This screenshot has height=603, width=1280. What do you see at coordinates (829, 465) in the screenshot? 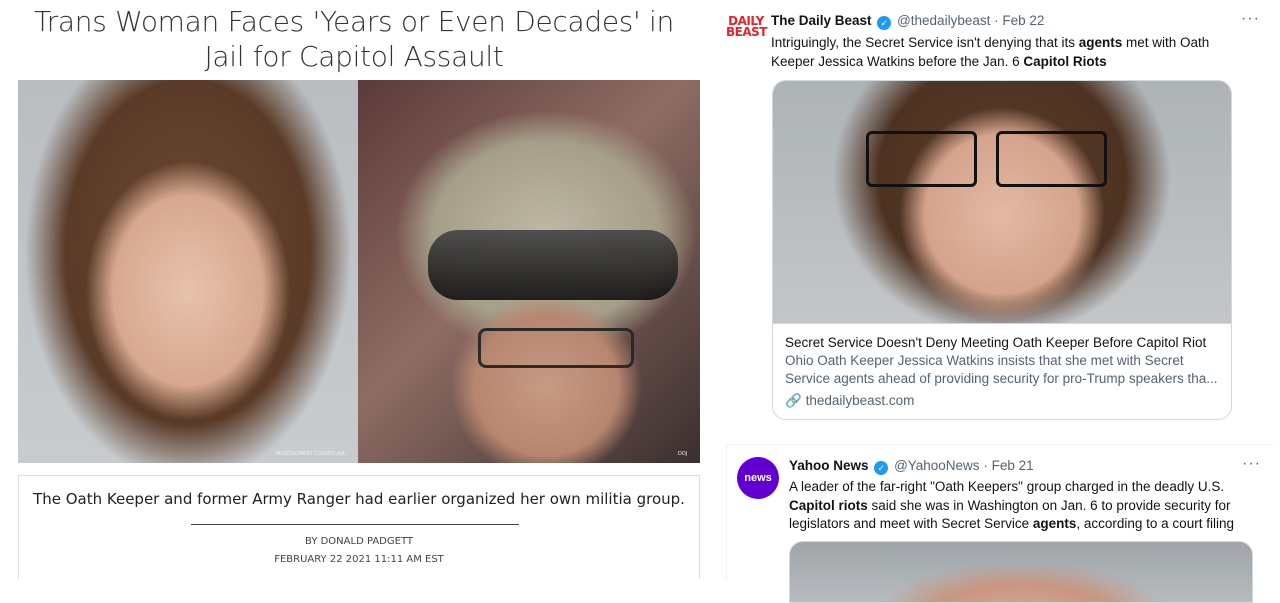
I see `author-name: Yahoo News` at bounding box center [829, 465].